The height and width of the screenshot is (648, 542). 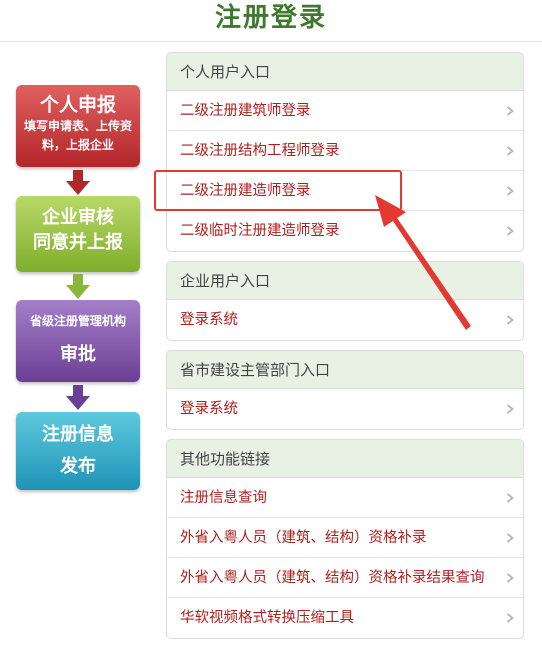 I want to click on flow-step-publish: 注册信息 发布, so click(x=78, y=451).